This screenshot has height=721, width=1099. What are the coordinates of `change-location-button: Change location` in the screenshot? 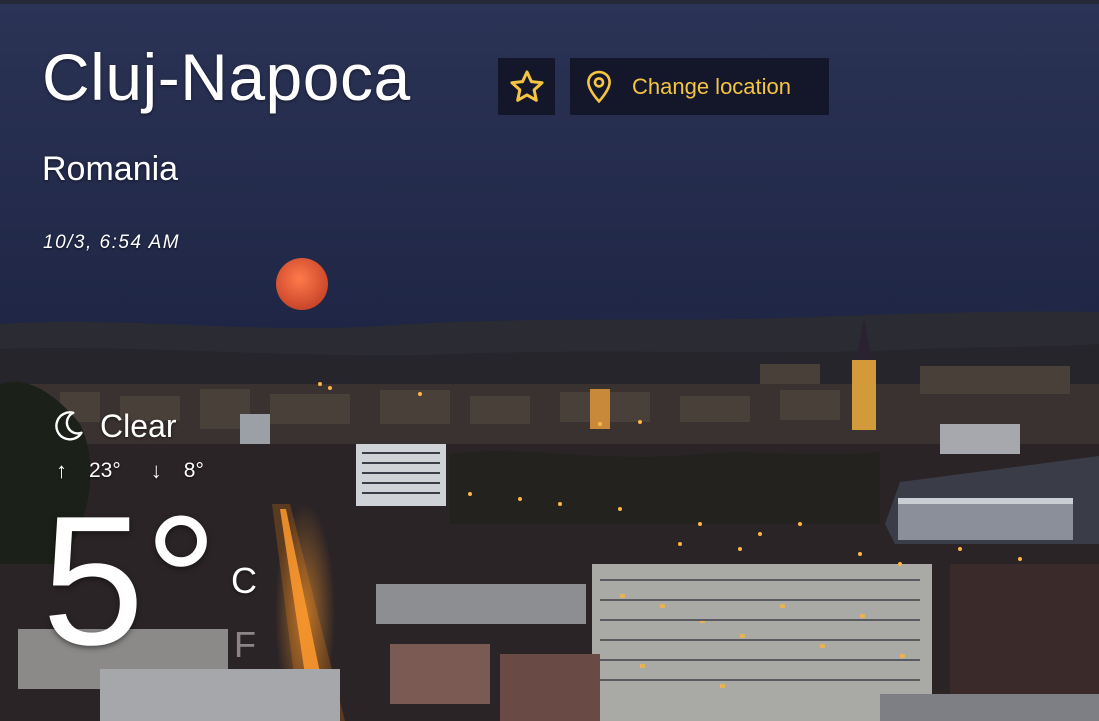 It's located at (699, 86).